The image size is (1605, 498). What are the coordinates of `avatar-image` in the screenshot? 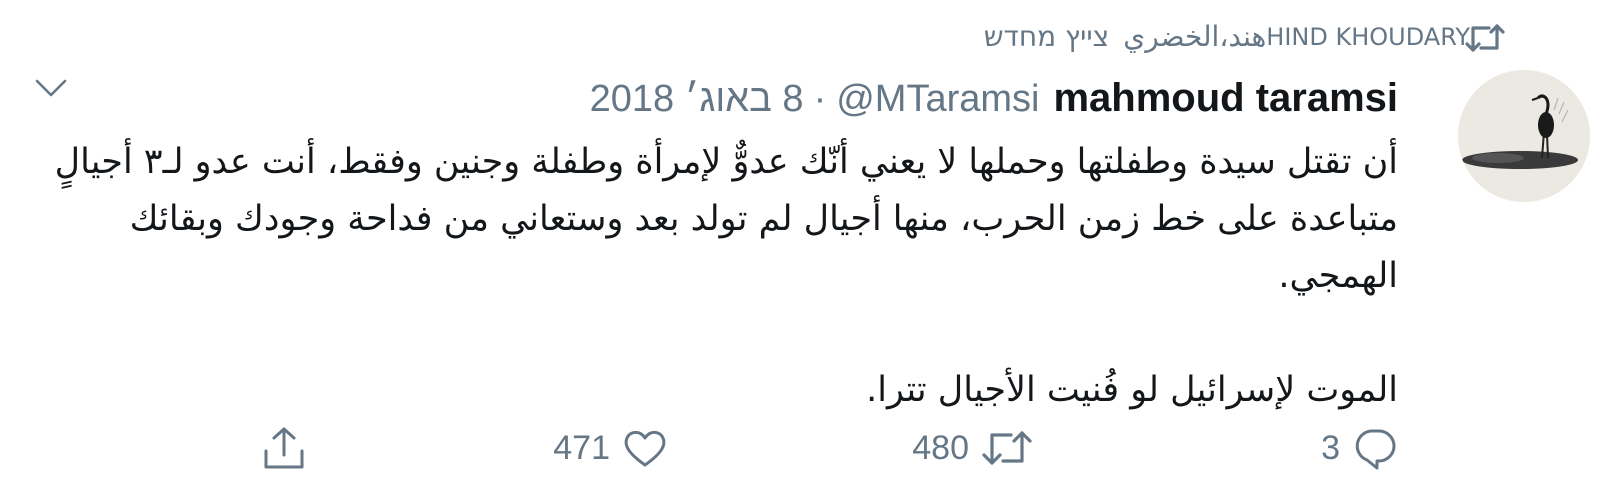 It's located at (1524, 136).